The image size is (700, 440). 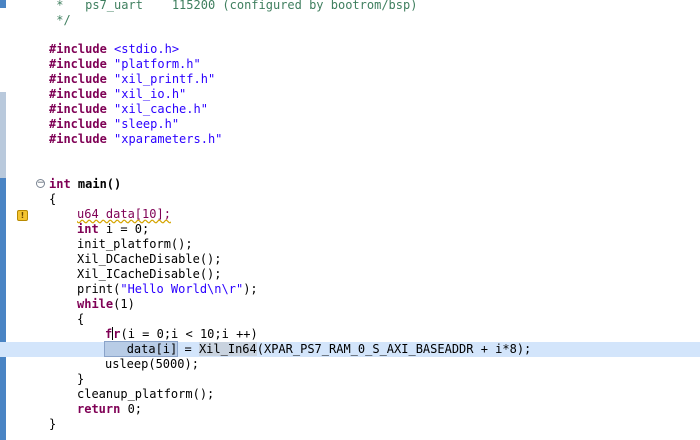 What do you see at coordinates (96, 184) in the screenshot?
I see `function-name: main()` at bounding box center [96, 184].